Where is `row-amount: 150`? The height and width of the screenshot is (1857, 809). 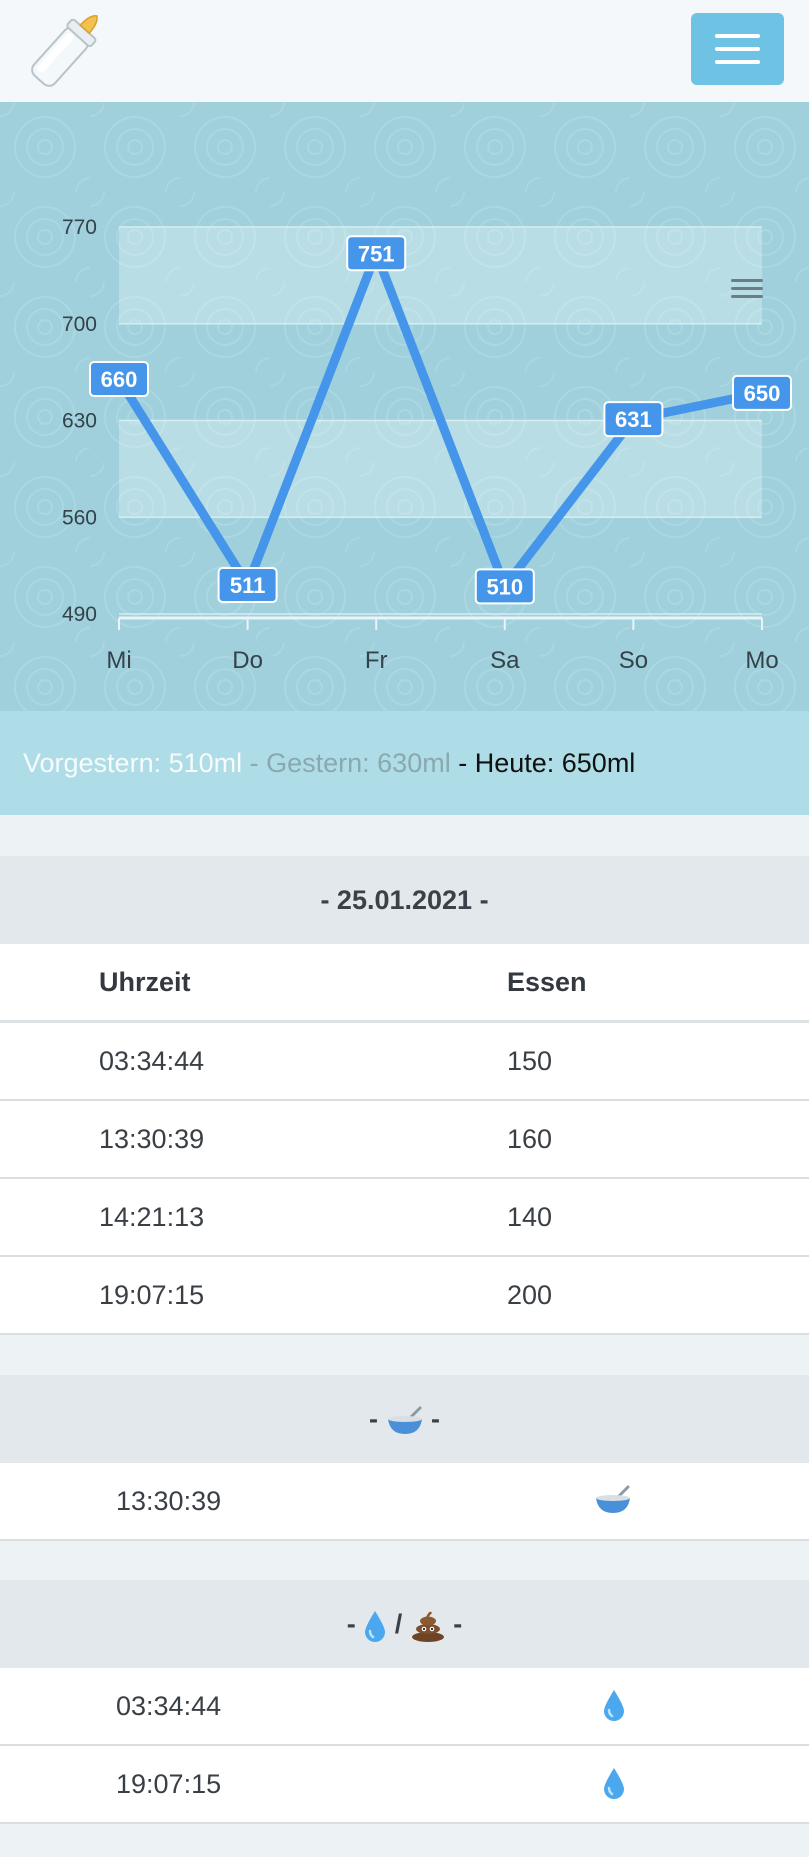
row-amount: 150 is located at coordinates (530, 1061).